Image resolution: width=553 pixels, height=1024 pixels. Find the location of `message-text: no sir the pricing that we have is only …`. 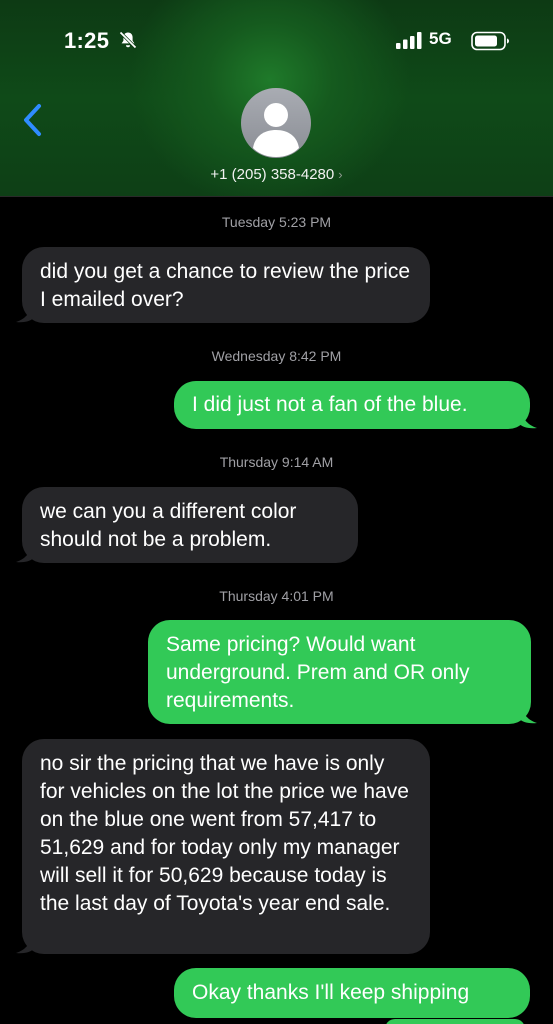

message-text: no sir the pricing that we have is only … is located at coordinates (224, 833).